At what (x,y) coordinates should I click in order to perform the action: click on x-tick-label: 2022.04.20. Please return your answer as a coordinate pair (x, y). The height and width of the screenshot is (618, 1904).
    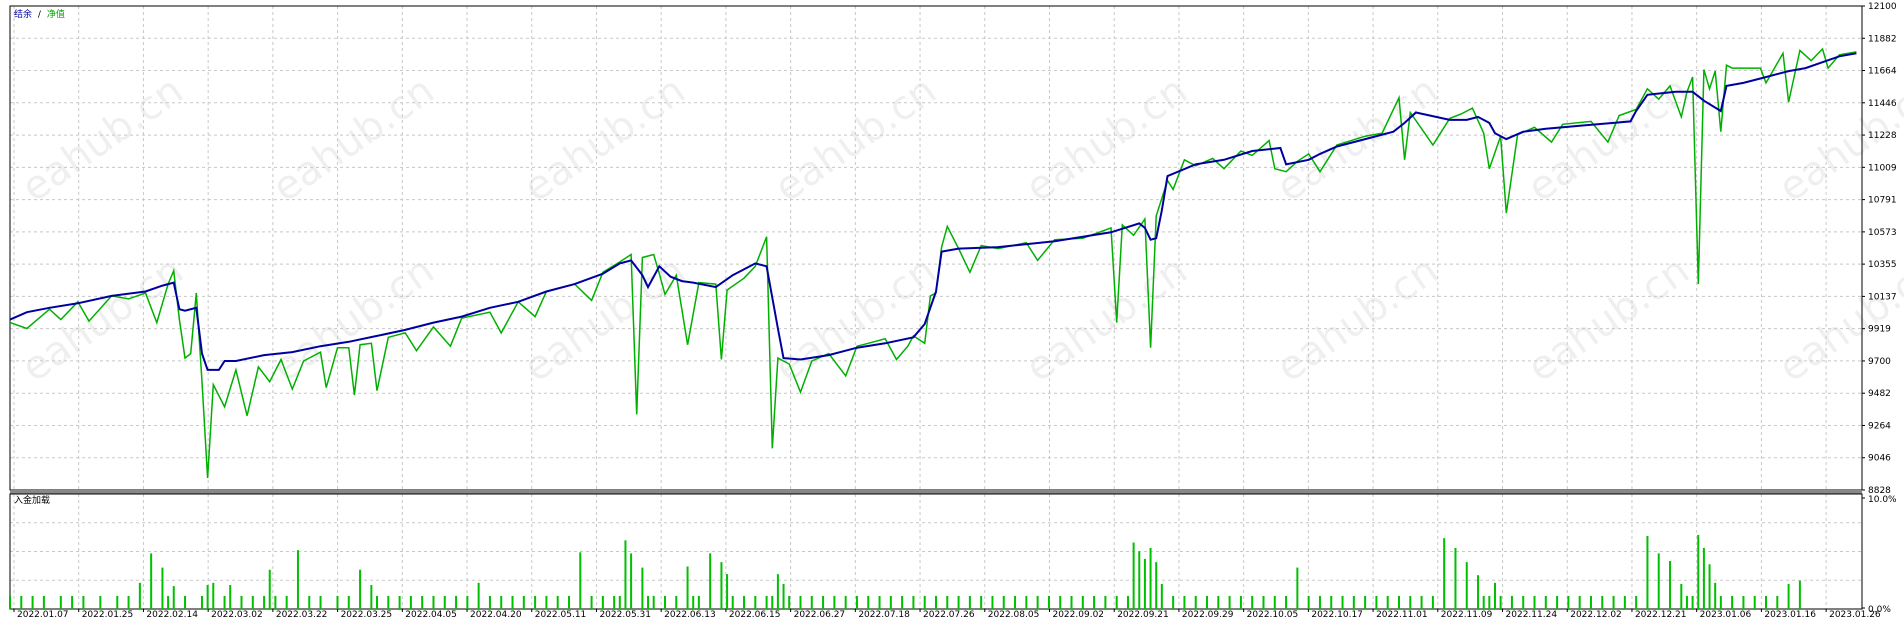
    Looking at the image, I should click on (496, 614).